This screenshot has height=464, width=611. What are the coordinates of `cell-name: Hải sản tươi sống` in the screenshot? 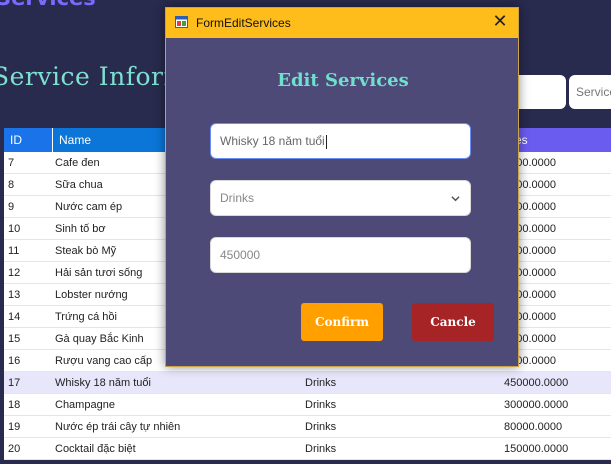 It's located at (99, 273).